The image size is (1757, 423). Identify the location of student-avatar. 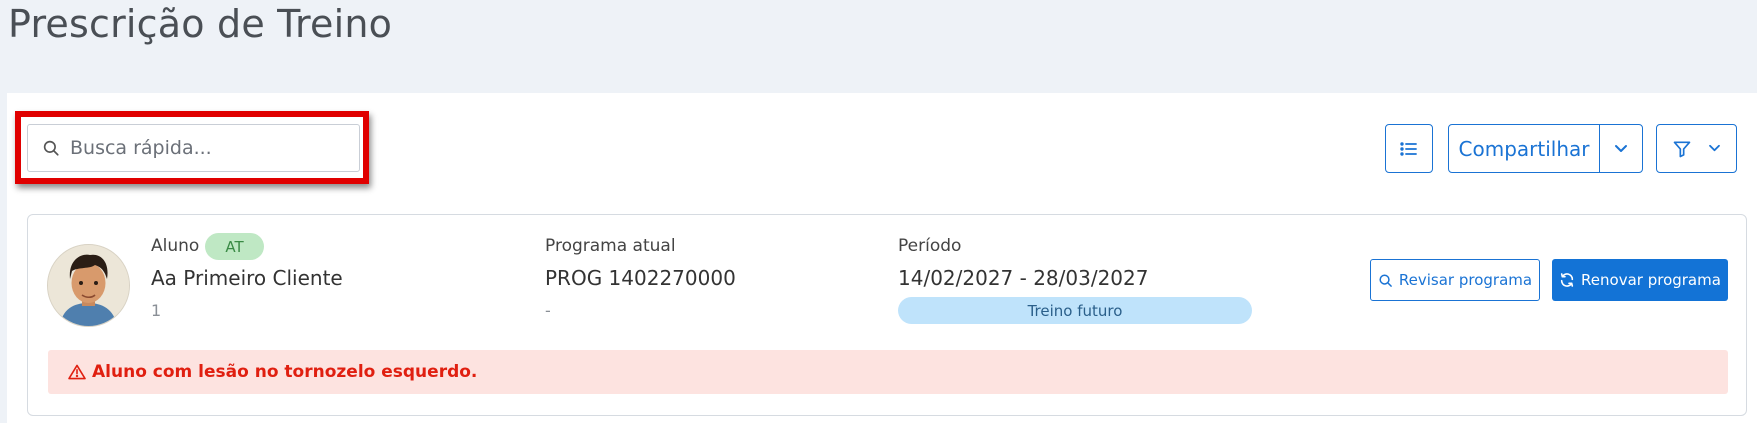
(88, 285).